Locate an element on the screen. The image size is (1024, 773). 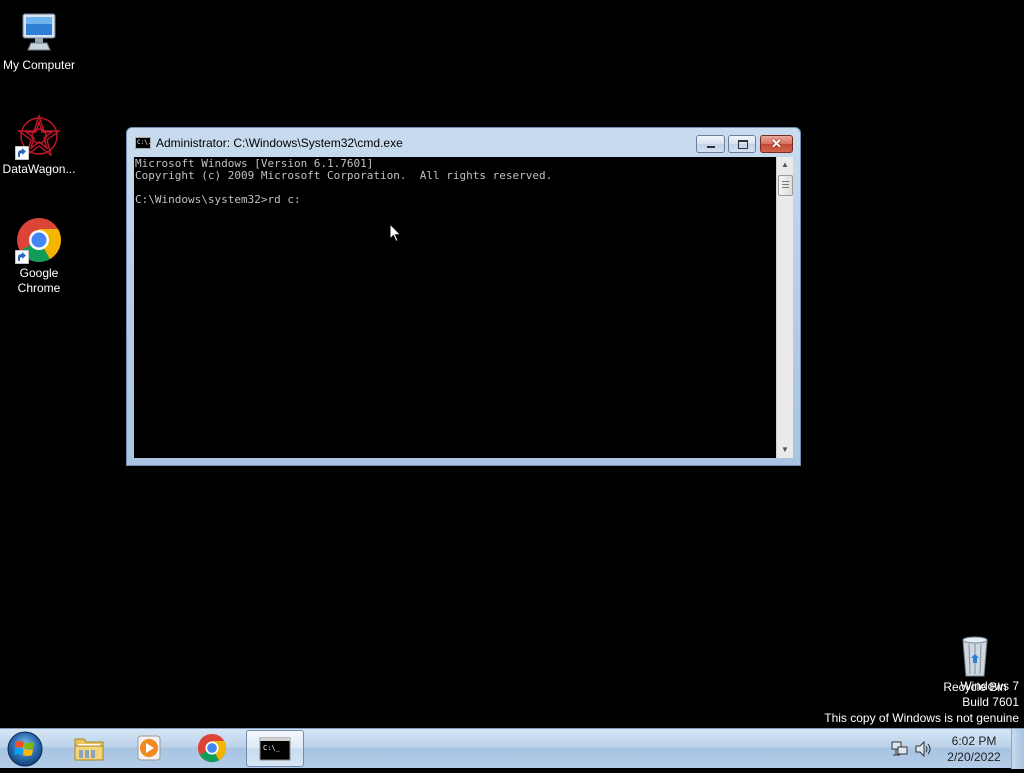
mouse-cursor-icon is located at coordinates (395, 233).